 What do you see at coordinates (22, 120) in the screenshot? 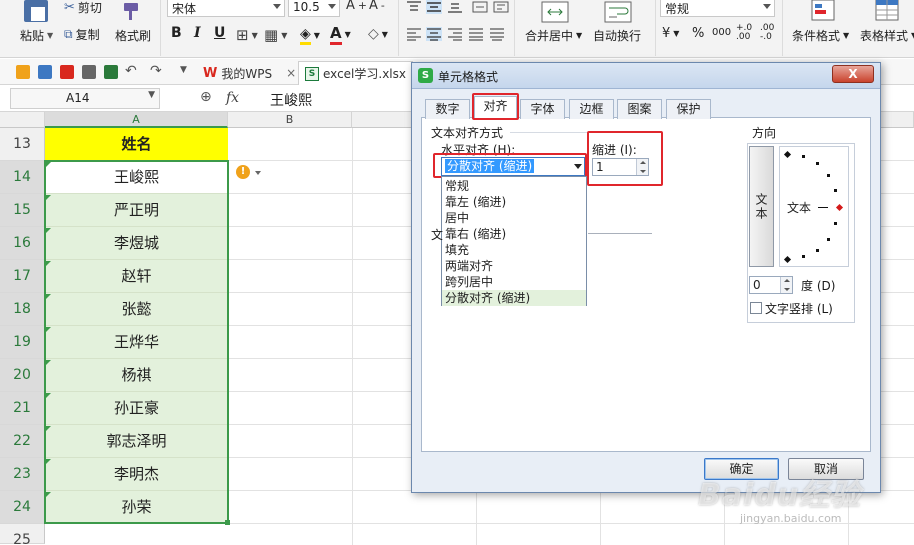
I see `select-all-corner` at bounding box center [22, 120].